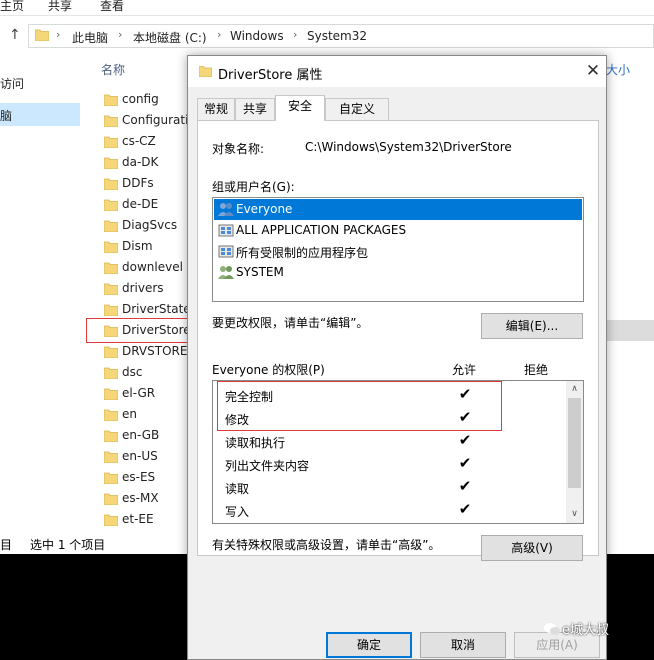 The height and width of the screenshot is (660, 654). Describe the element at coordinates (397, 71) in the screenshot. I see `dialog-titlebar: DriverStore 属性 ✕` at that location.